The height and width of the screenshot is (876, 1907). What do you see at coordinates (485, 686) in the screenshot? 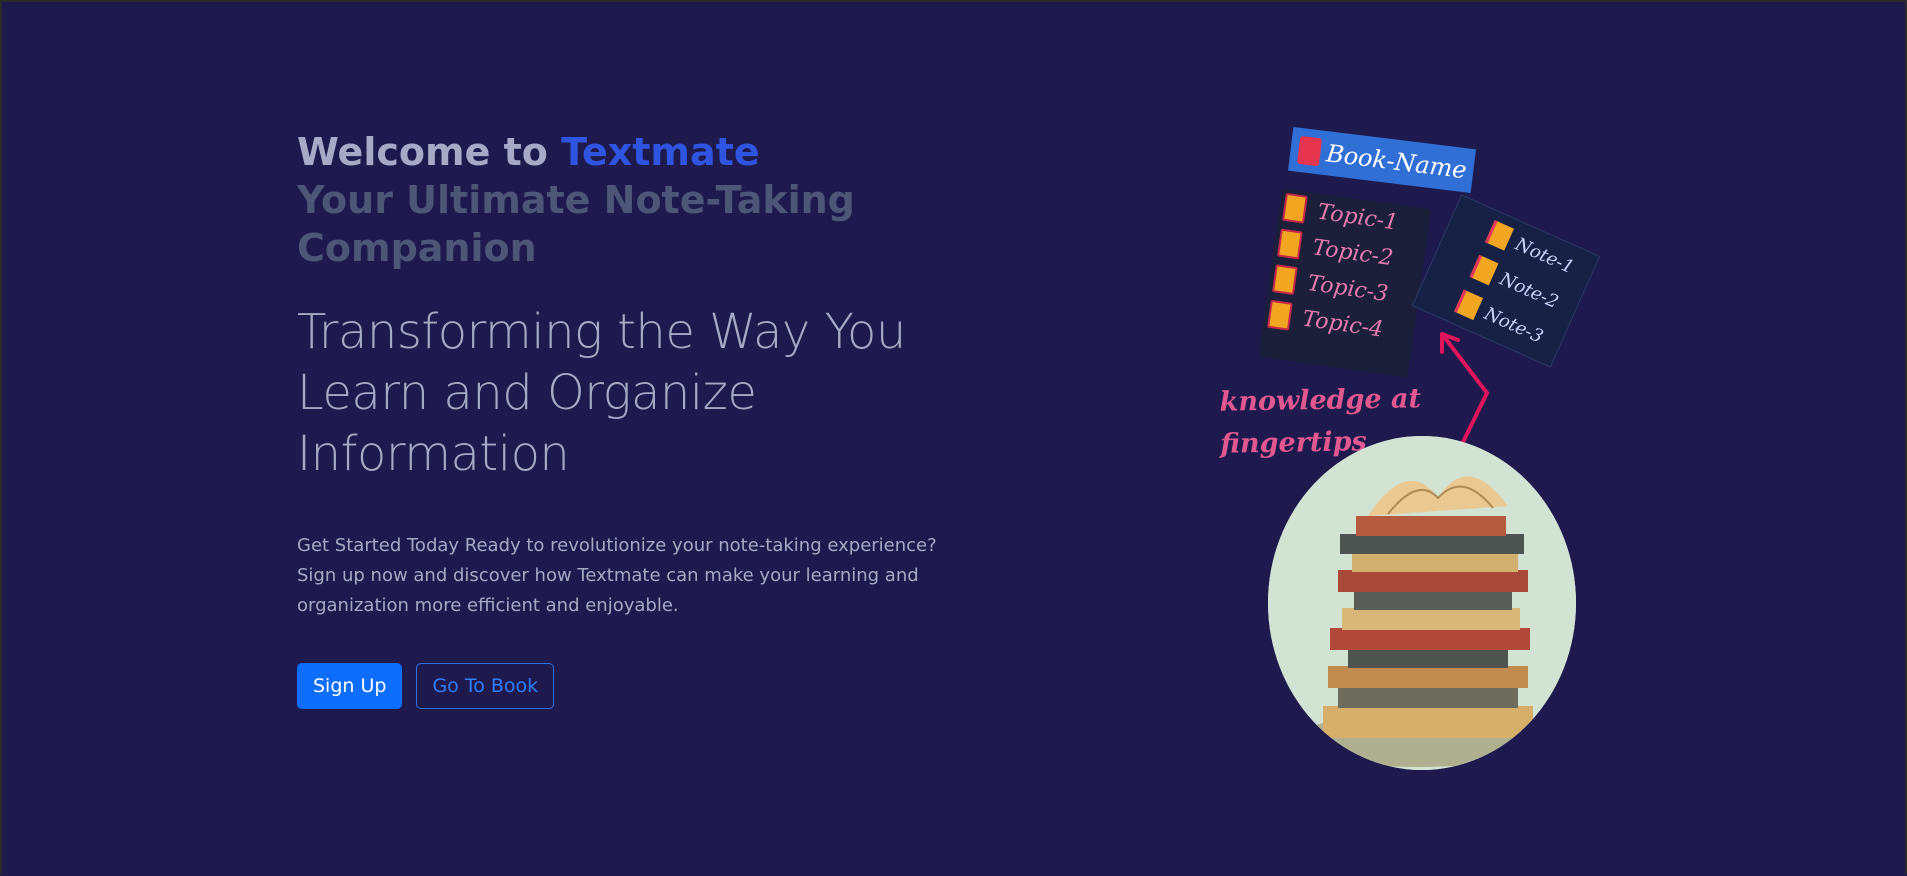
I see `go-to-book-button: Go To Book` at bounding box center [485, 686].